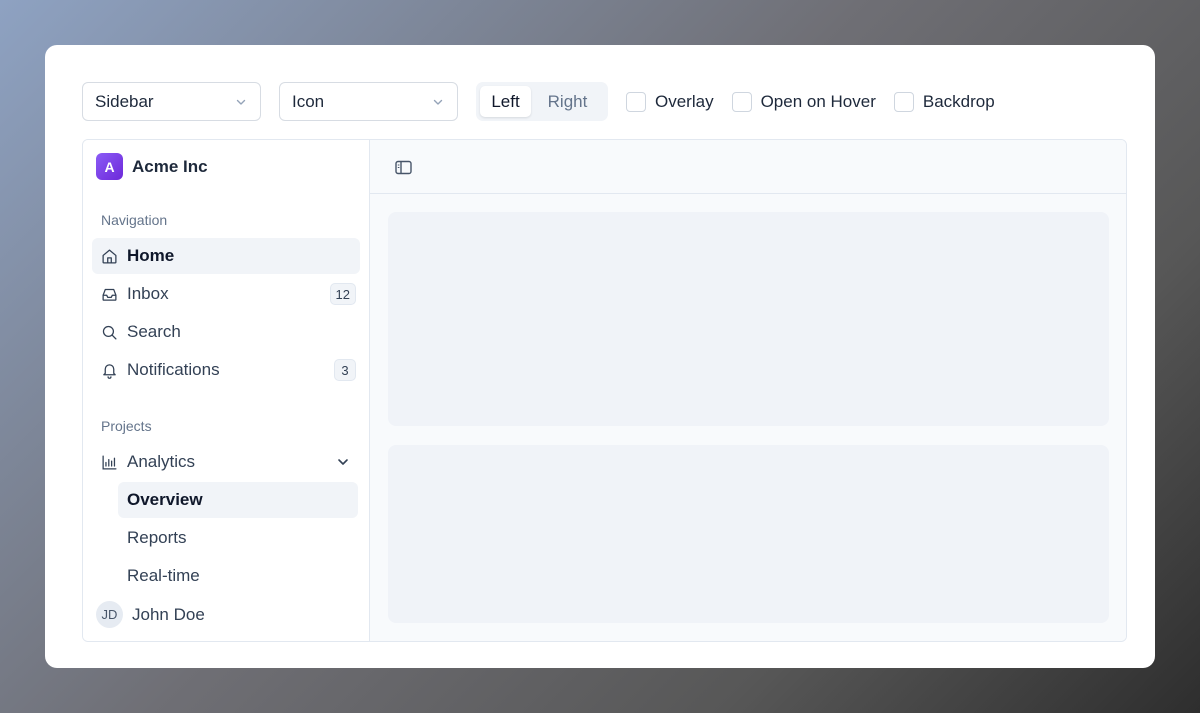 This screenshot has width=1200, height=713. Describe the element at coordinates (168, 614) in the screenshot. I see `user-name: John Doe` at that location.